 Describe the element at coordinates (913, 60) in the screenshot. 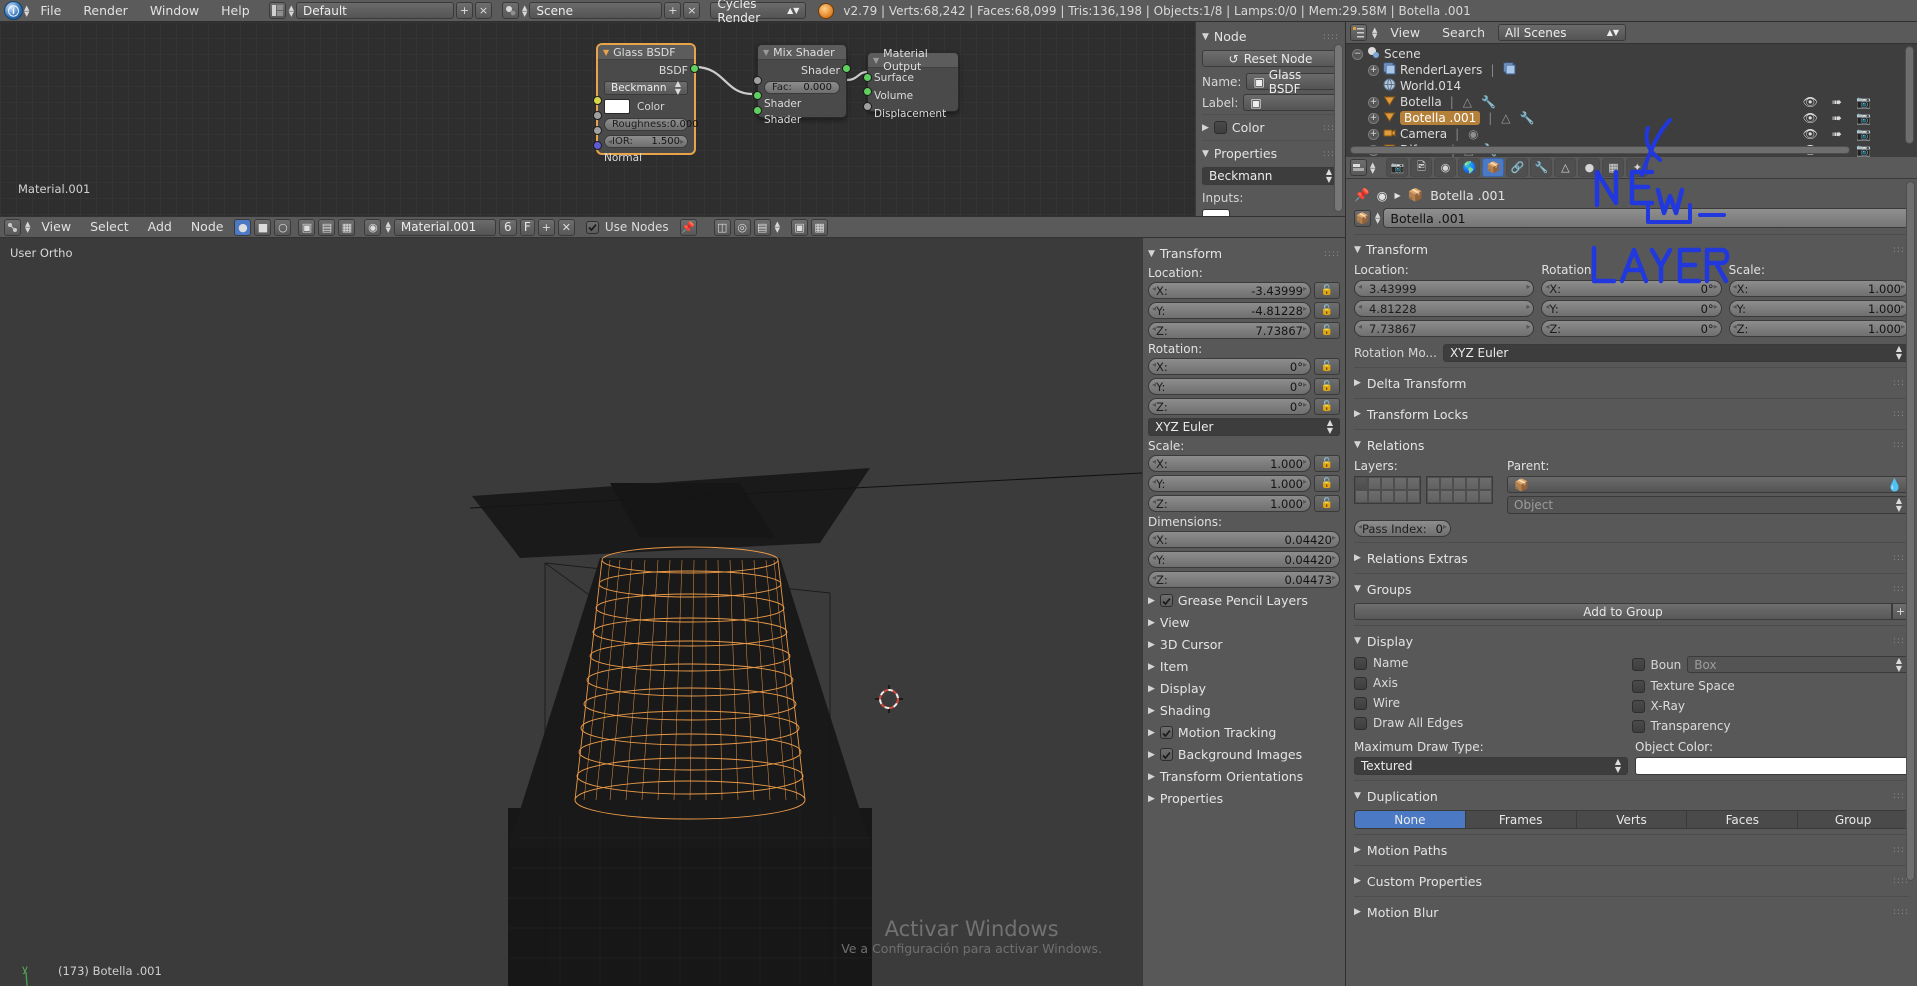

I see `node-material-output-header: ▼ Material Output` at that location.